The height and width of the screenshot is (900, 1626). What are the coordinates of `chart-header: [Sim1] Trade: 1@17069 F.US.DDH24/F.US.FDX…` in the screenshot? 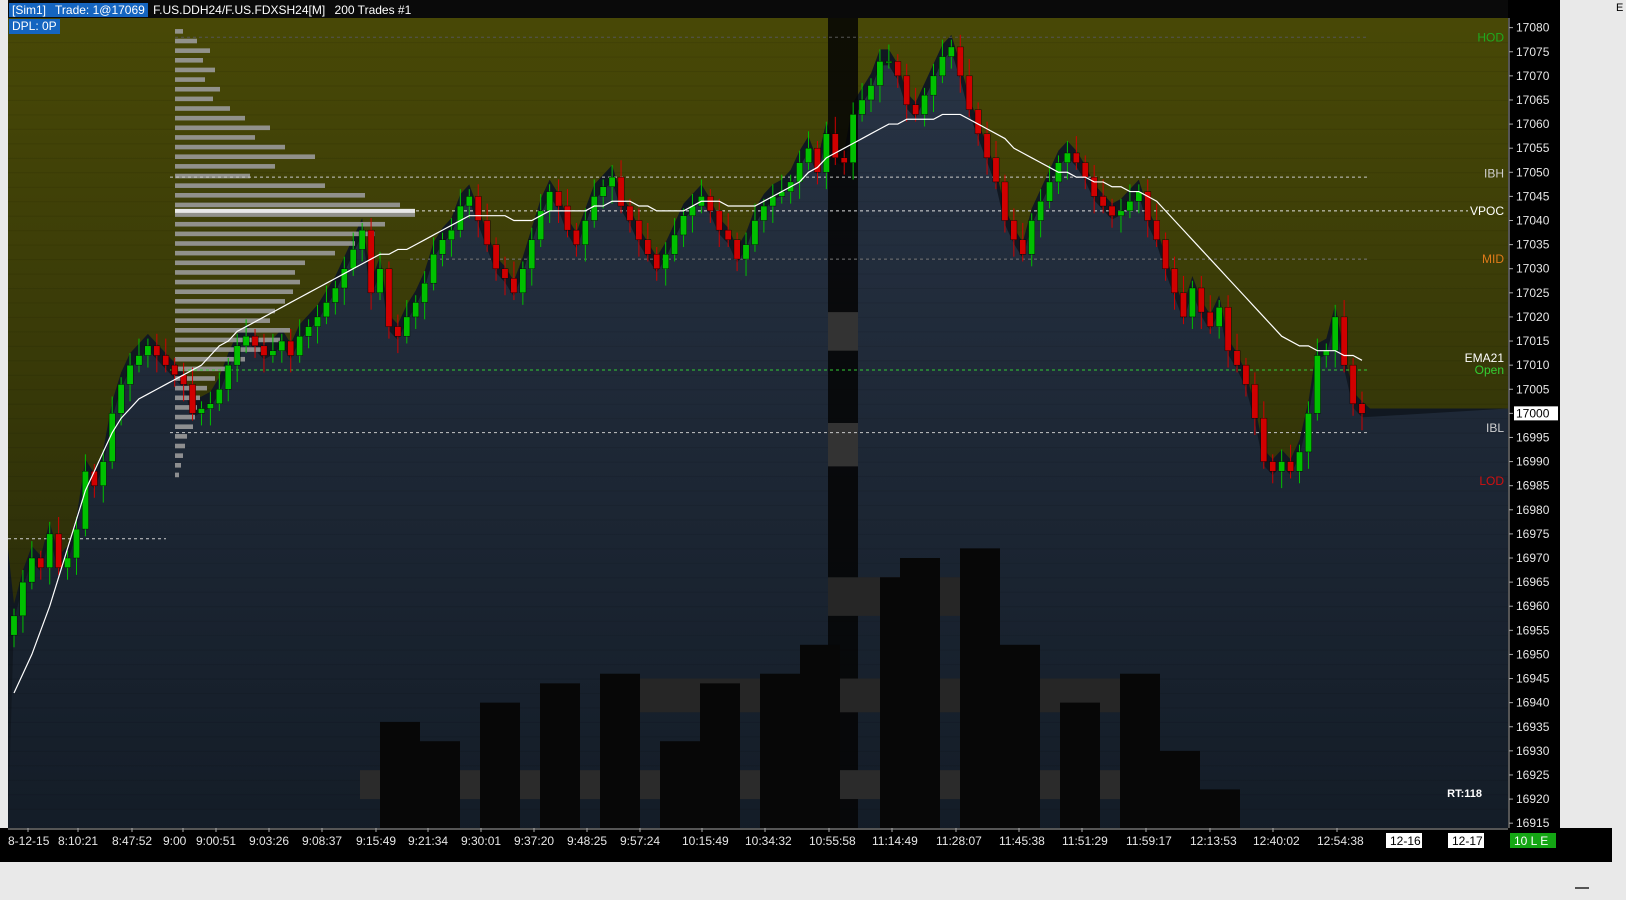 It's located at (210, 10).